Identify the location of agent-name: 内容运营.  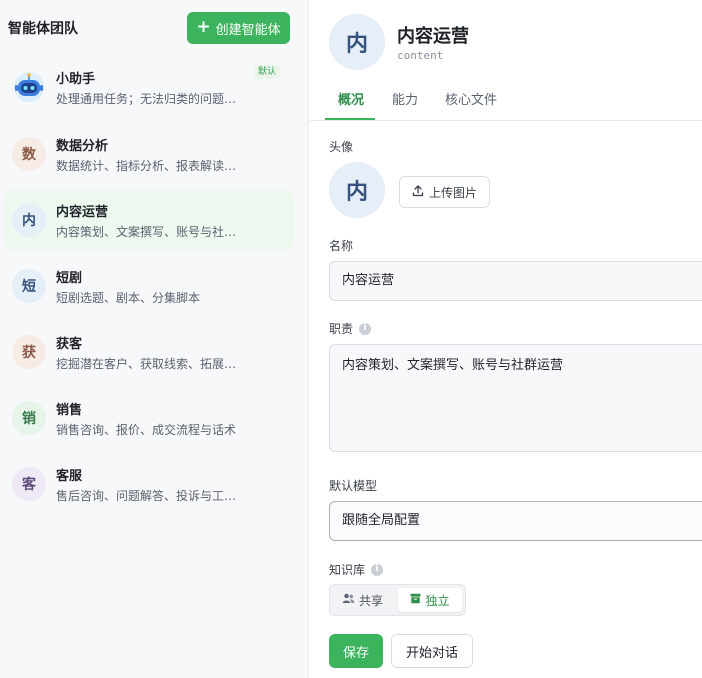
(82, 212).